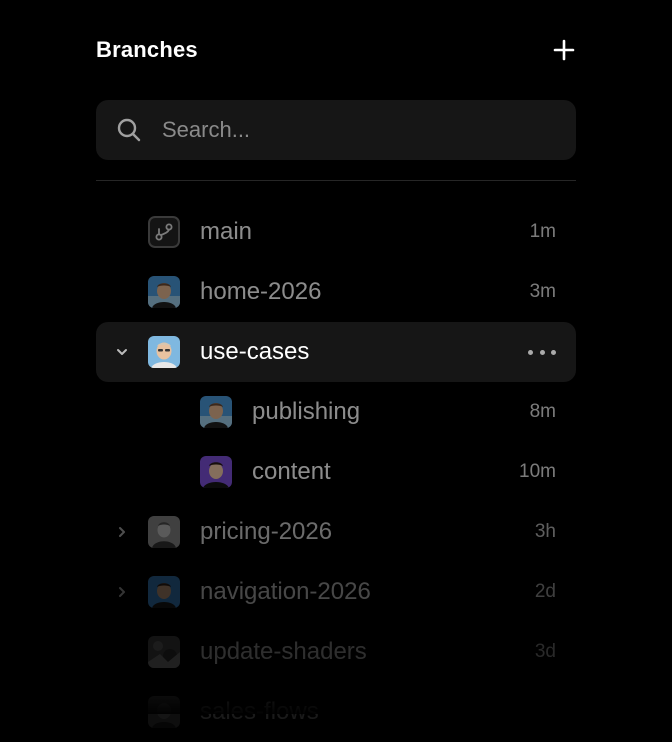 The height and width of the screenshot is (742, 672). What do you see at coordinates (283, 651) in the screenshot?
I see `branch-name: update-shaders` at bounding box center [283, 651].